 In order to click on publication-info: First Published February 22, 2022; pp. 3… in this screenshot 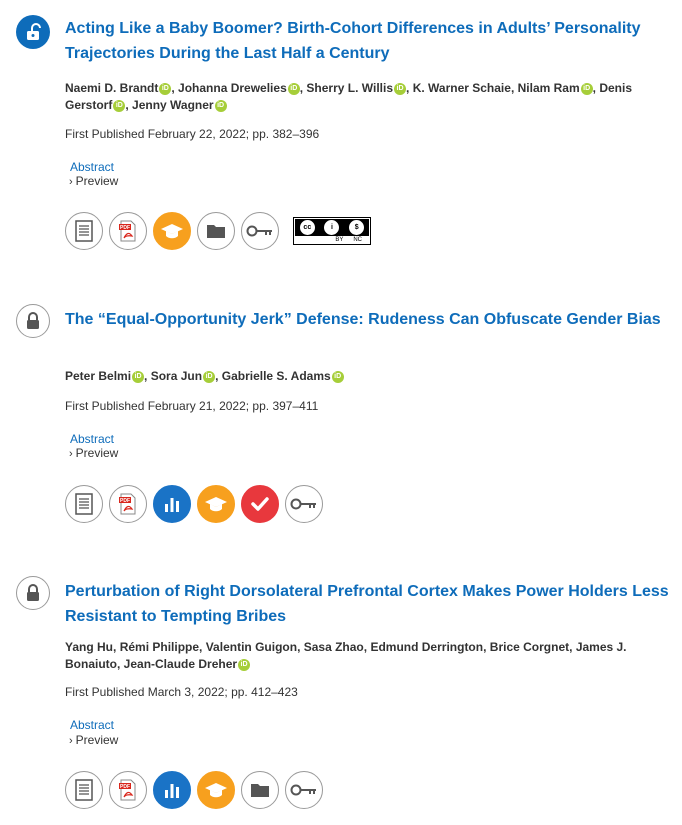, I will do `click(192, 134)`.